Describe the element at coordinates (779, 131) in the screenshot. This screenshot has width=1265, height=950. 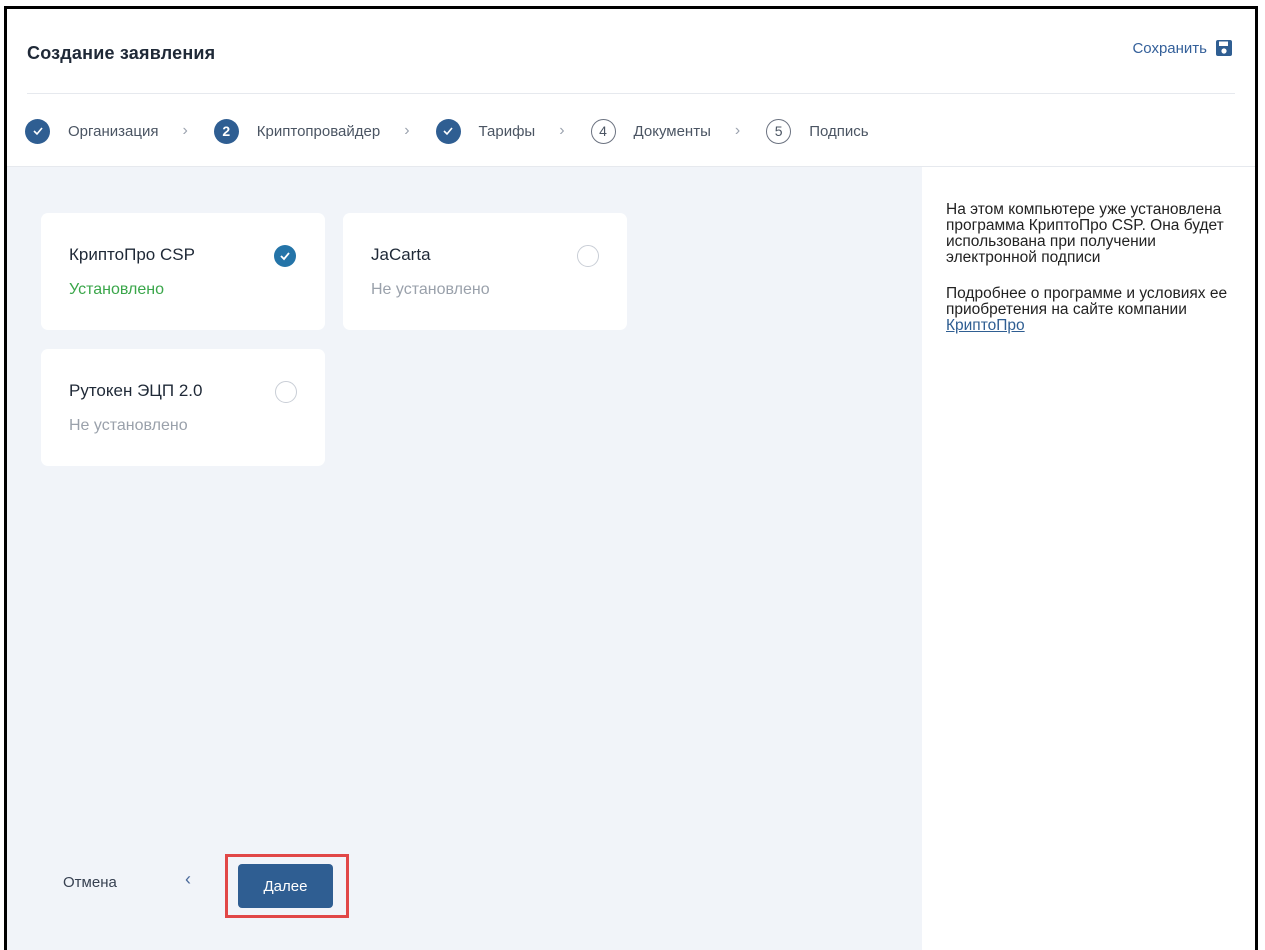
I see `step-number: 5` at that location.